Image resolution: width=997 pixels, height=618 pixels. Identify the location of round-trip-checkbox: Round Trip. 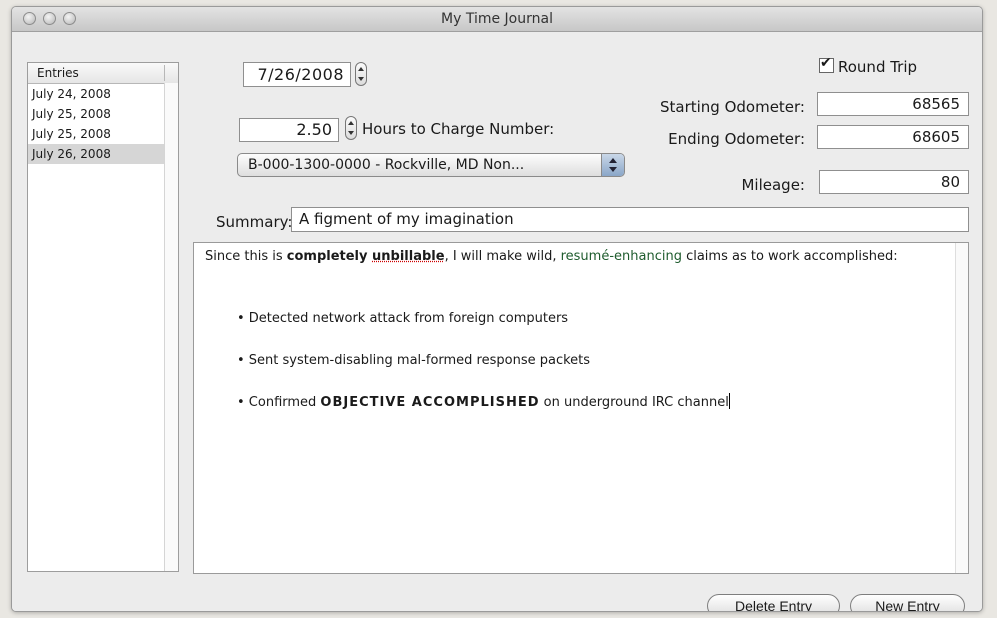
(868, 65).